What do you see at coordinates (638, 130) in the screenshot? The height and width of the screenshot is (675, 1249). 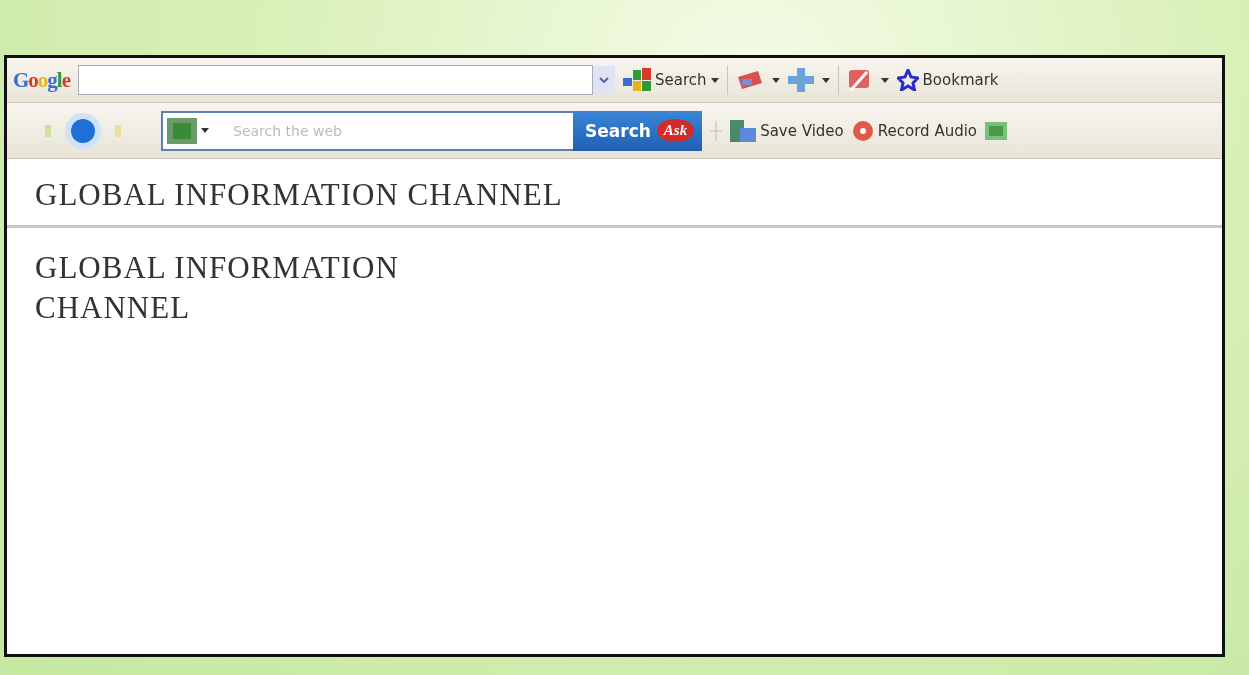 I see `search-button: Search Ask` at bounding box center [638, 130].